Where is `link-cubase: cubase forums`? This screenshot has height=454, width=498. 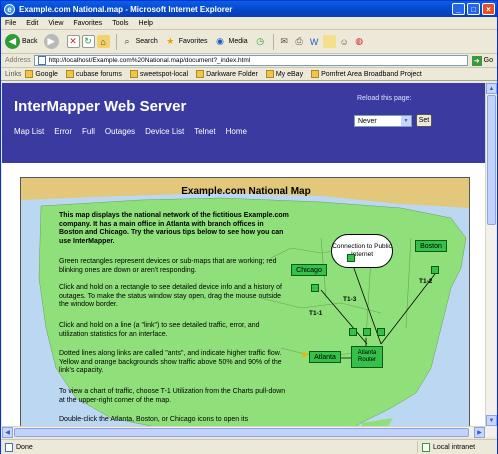 link-cubase: cubase forums is located at coordinates (93, 74).